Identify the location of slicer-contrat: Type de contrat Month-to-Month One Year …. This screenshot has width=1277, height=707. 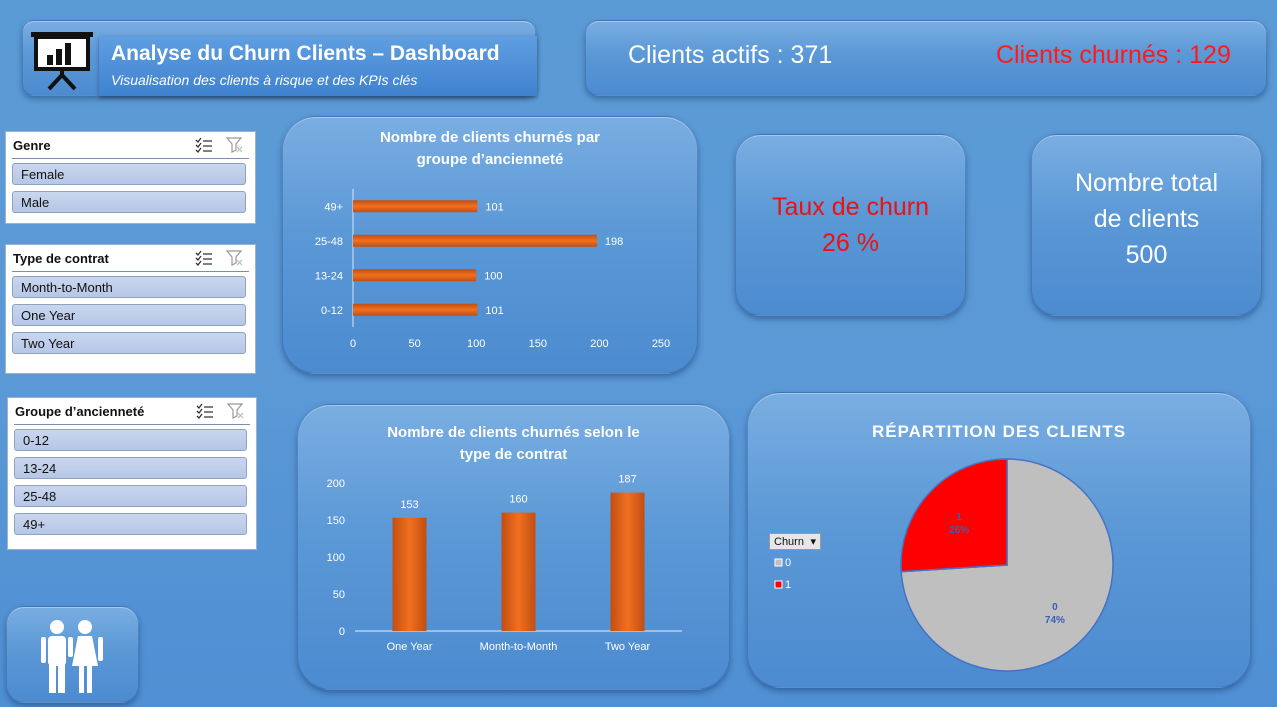
(130, 309).